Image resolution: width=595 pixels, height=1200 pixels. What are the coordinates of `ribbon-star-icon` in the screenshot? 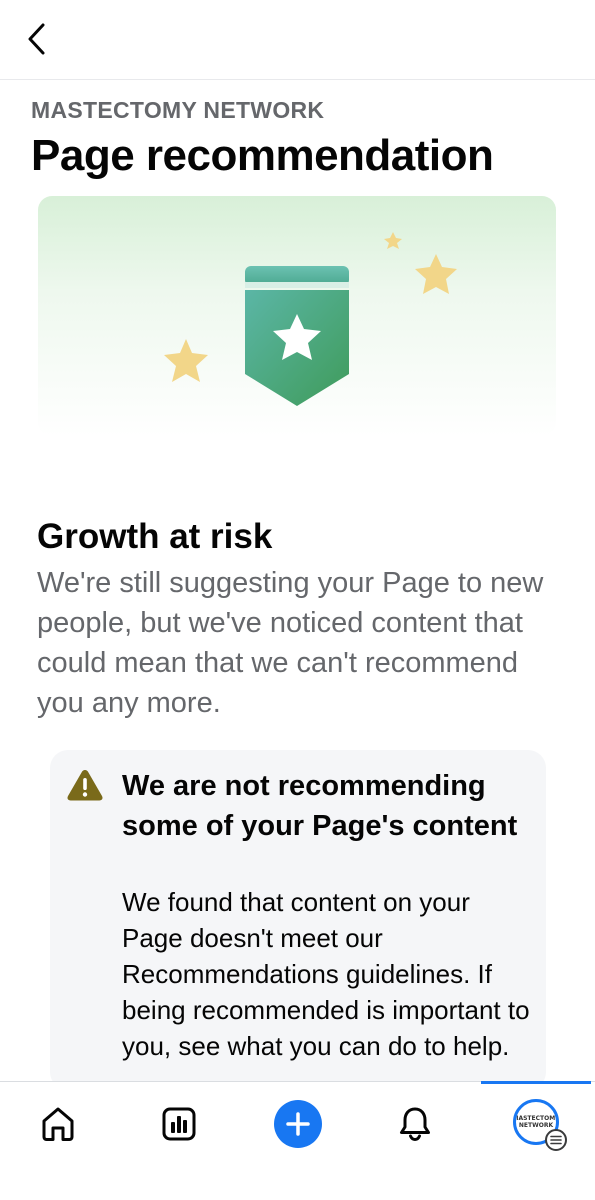 It's located at (297, 336).